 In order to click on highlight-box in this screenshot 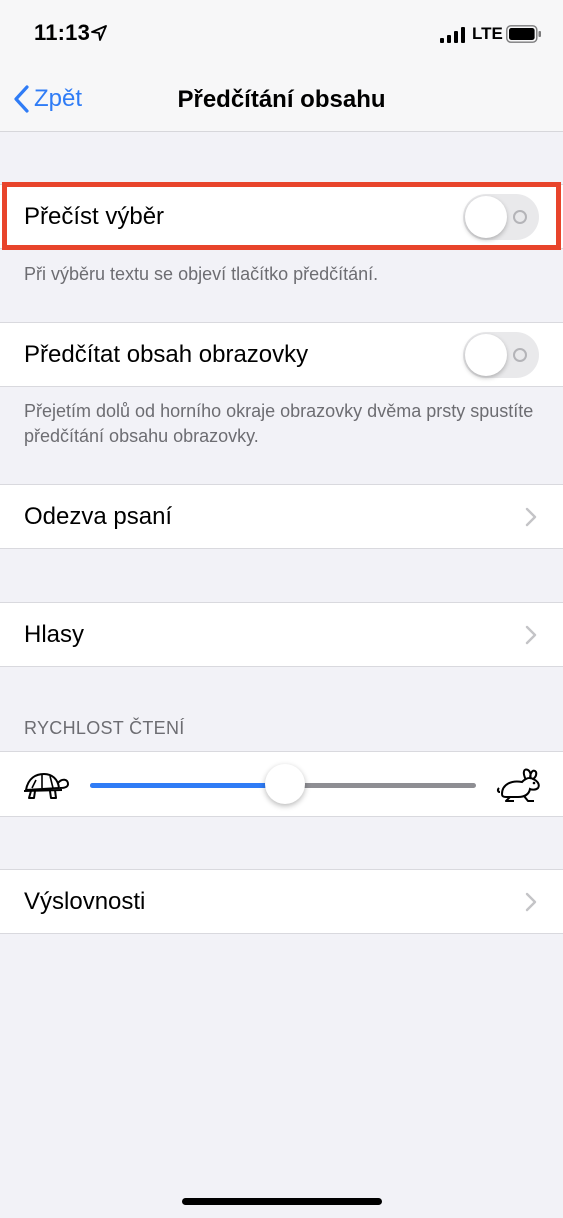, I will do `click(281, 216)`.